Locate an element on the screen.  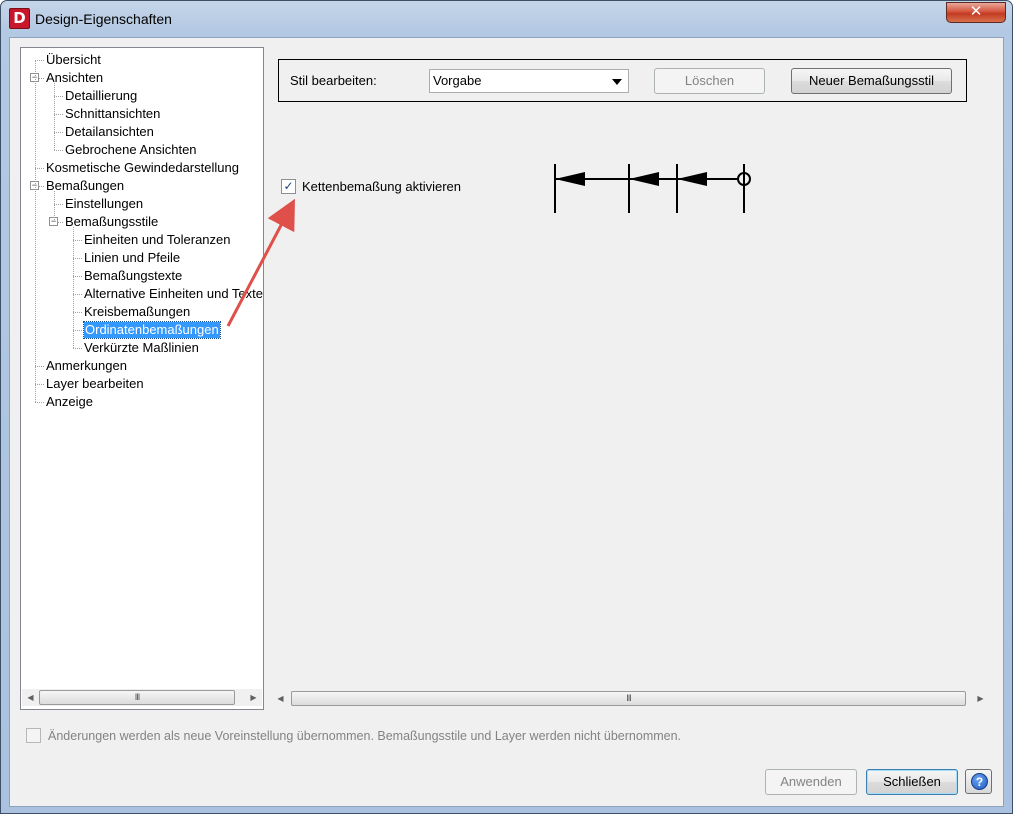
tree-item: Bemaßungsstile is located at coordinates (111, 222).